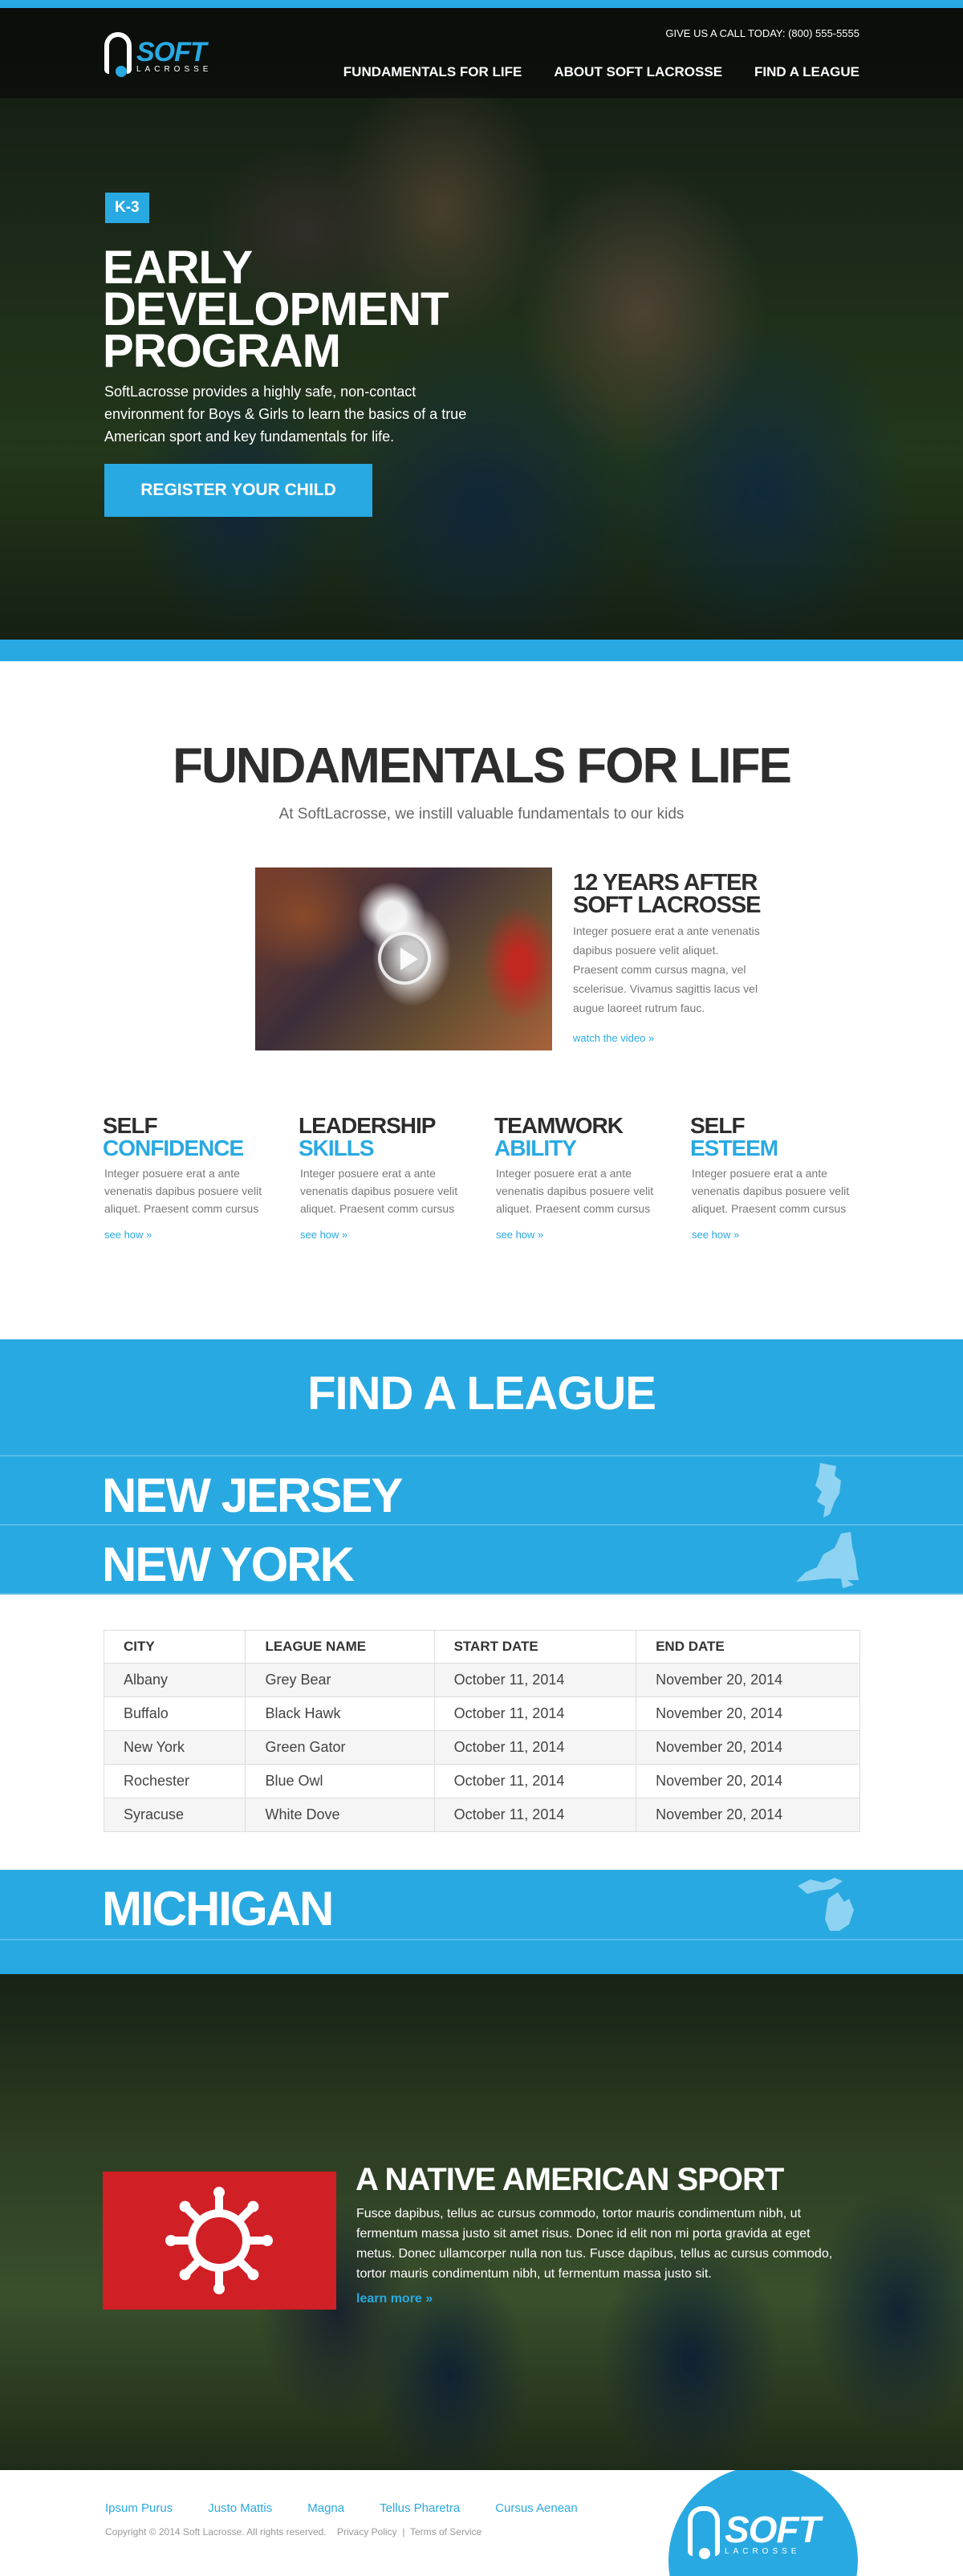 This screenshot has height=2576, width=963. Describe the element at coordinates (638, 72) in the screenshot. I see `nav-about: ABOUT SOFT LACROSSE` at that location.